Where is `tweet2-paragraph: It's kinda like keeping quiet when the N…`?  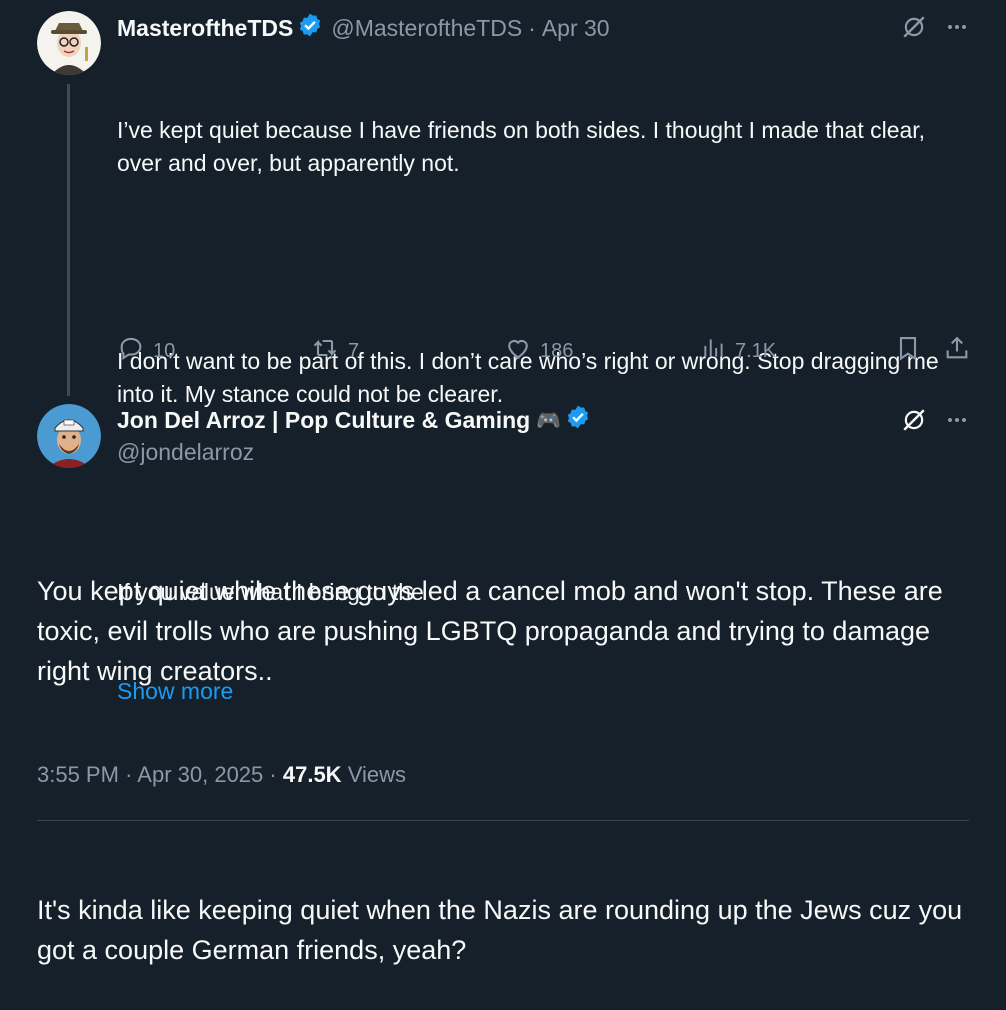
tweet2-paragraph: It's kinda like keeping quiet when the N… is located at coordinates (503, 930).